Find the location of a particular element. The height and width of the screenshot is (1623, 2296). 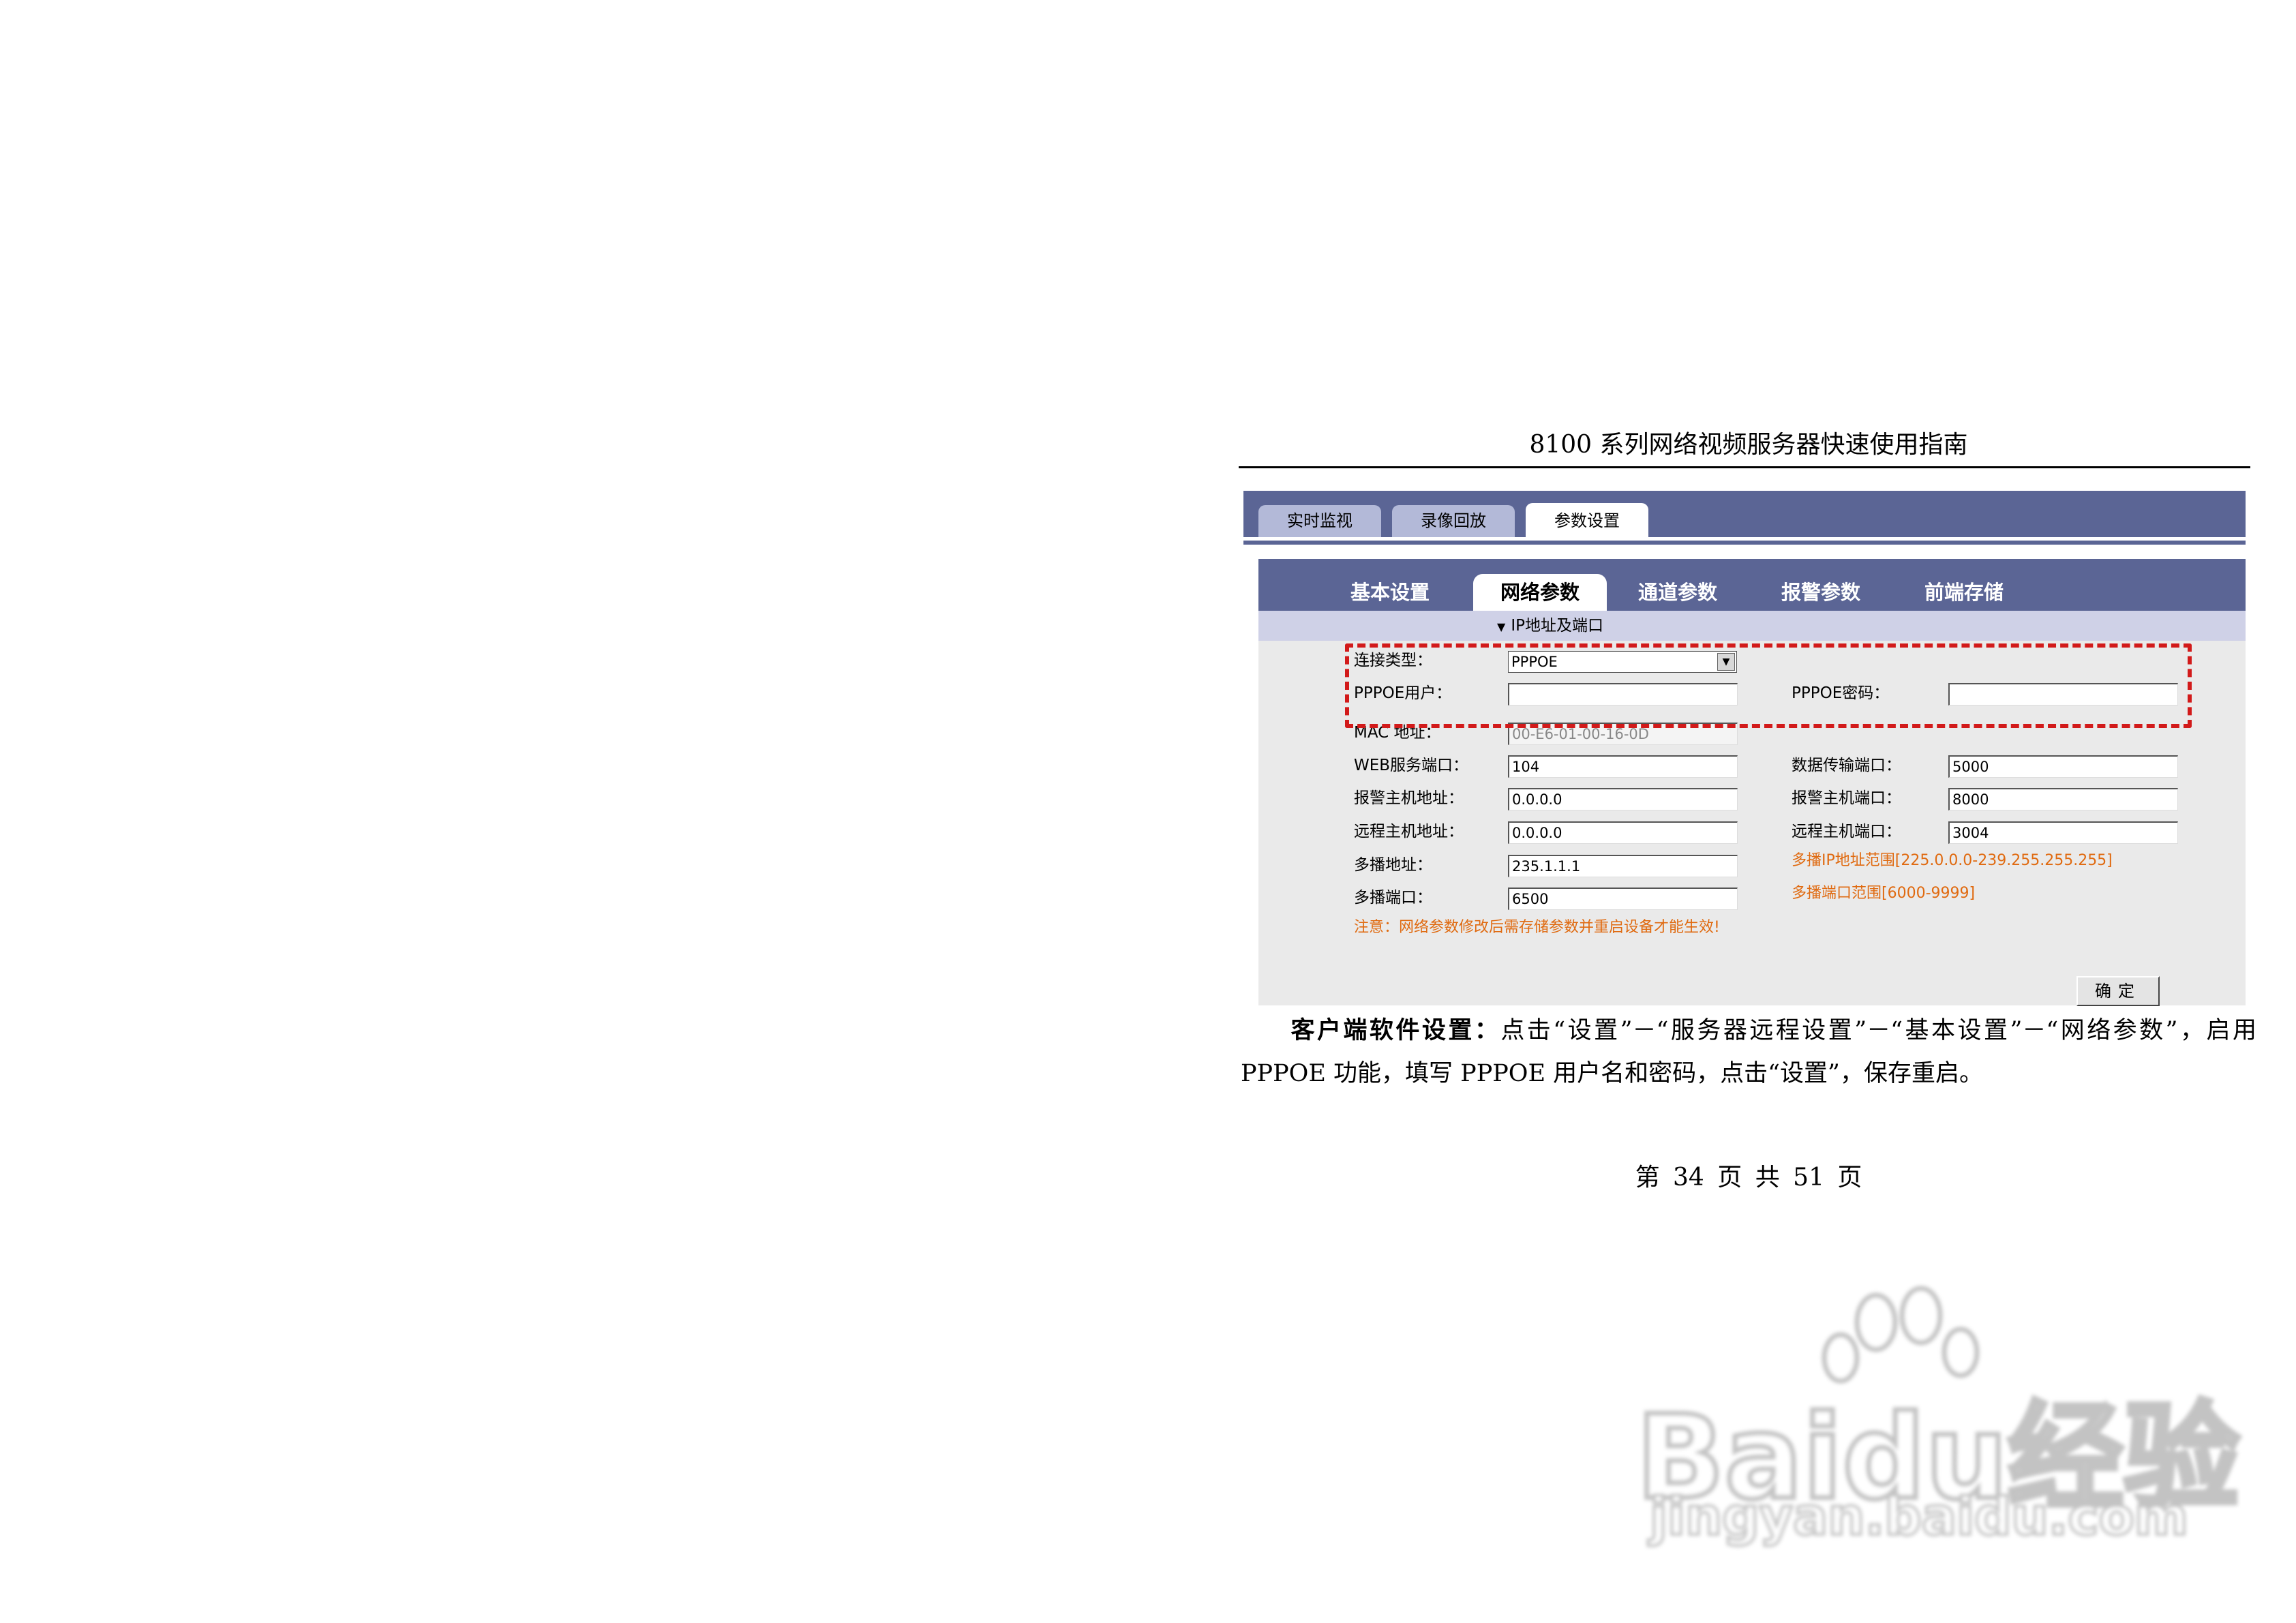

subtab-frontend-storage: 前端存储 is located at coordinates (1964, 592).